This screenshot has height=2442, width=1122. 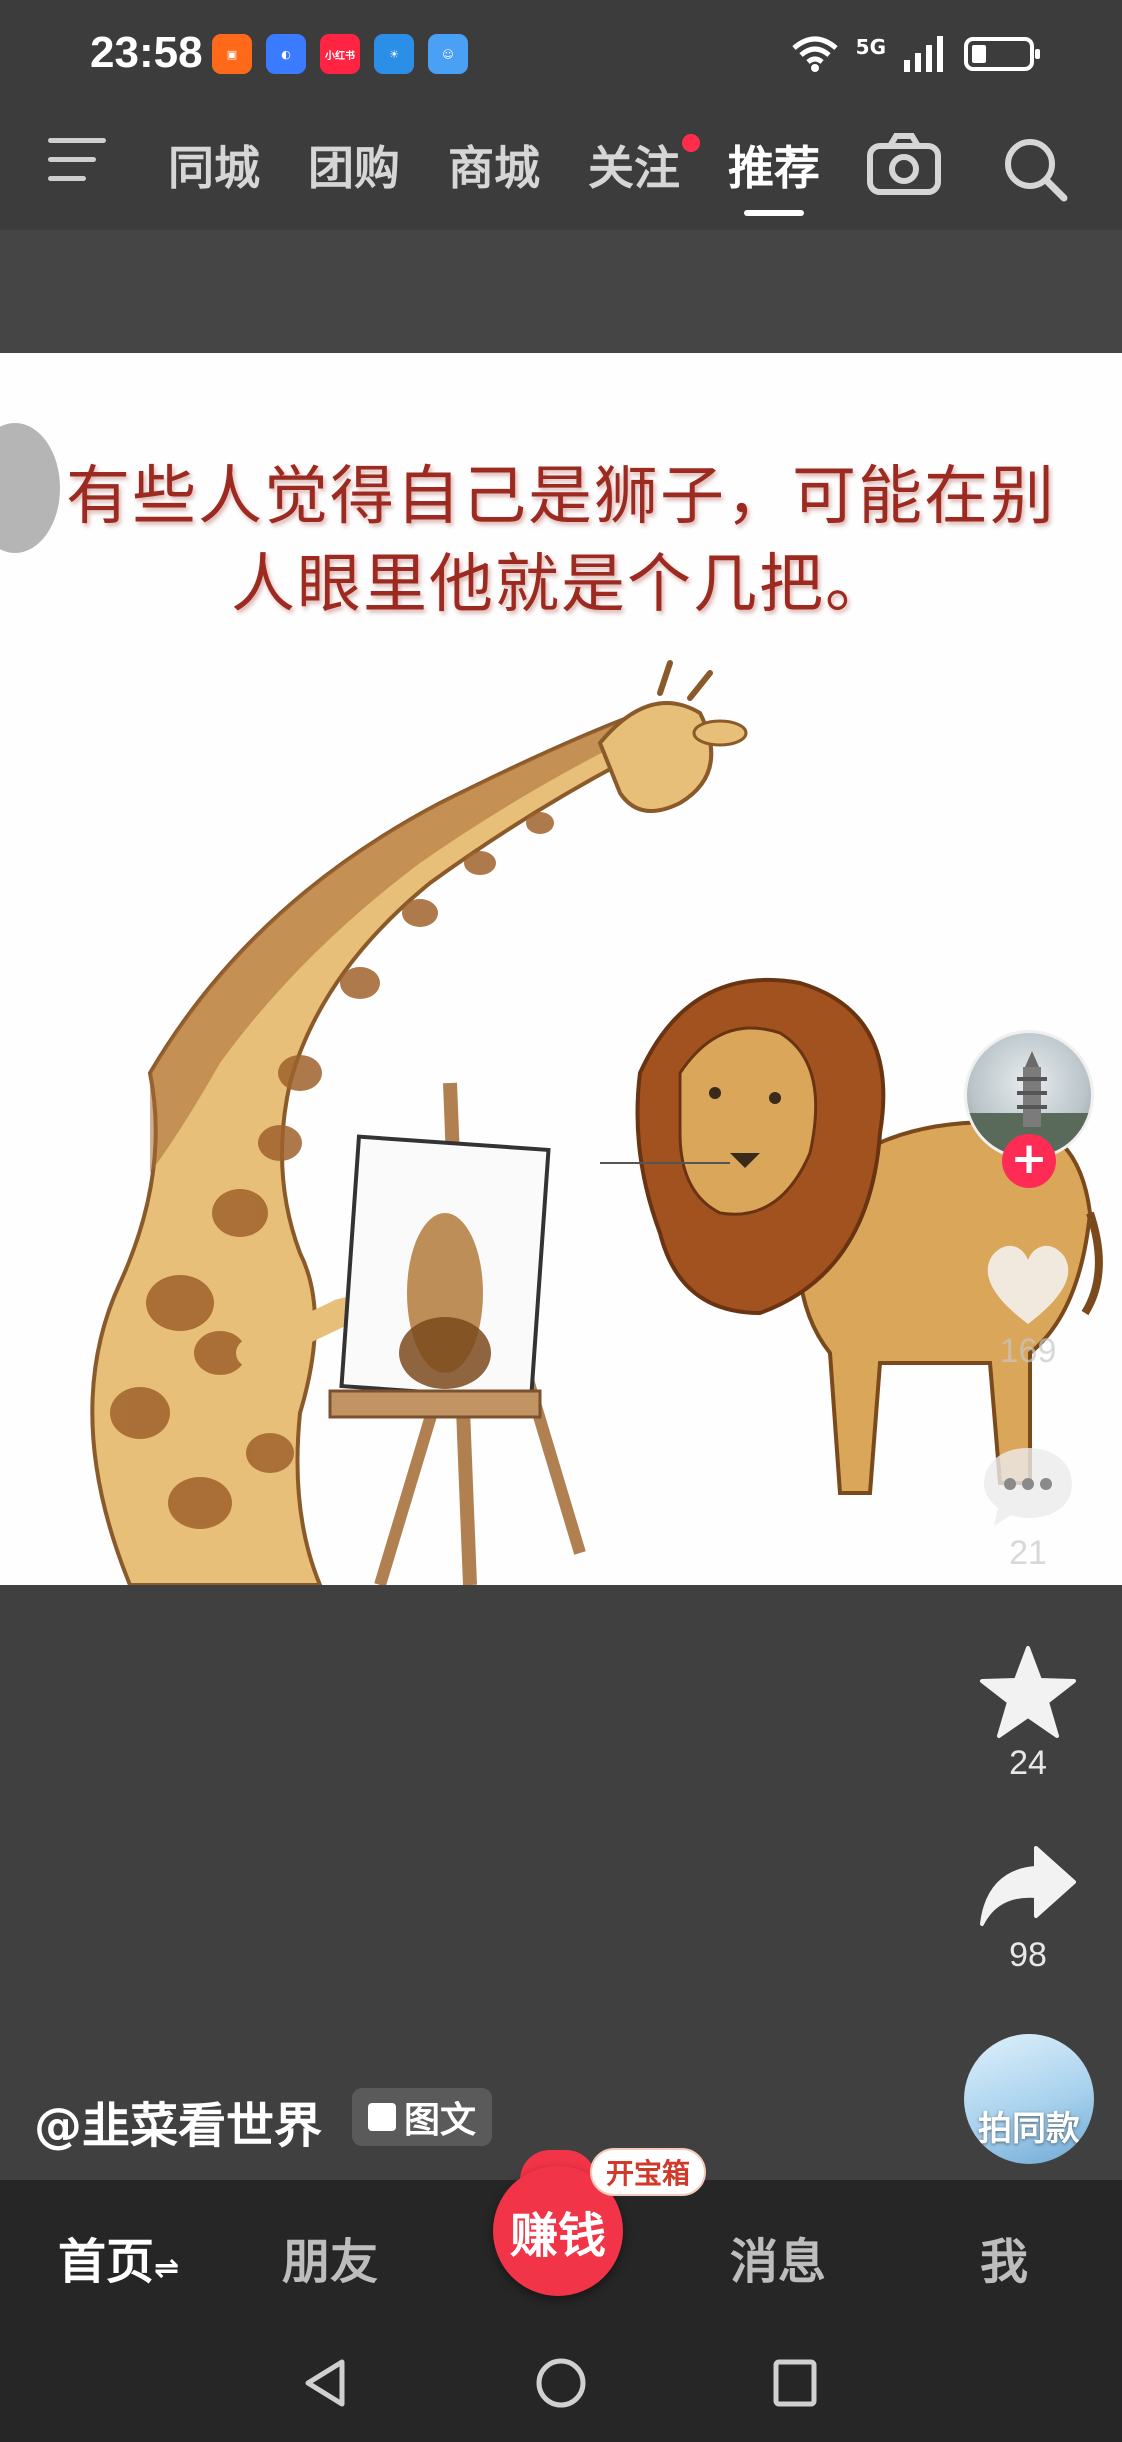 What do you see at coordinates (1029, 2129) in the screenshot?
I see `same-style-label: 拍同款` at bounding box center [1029, 2129].